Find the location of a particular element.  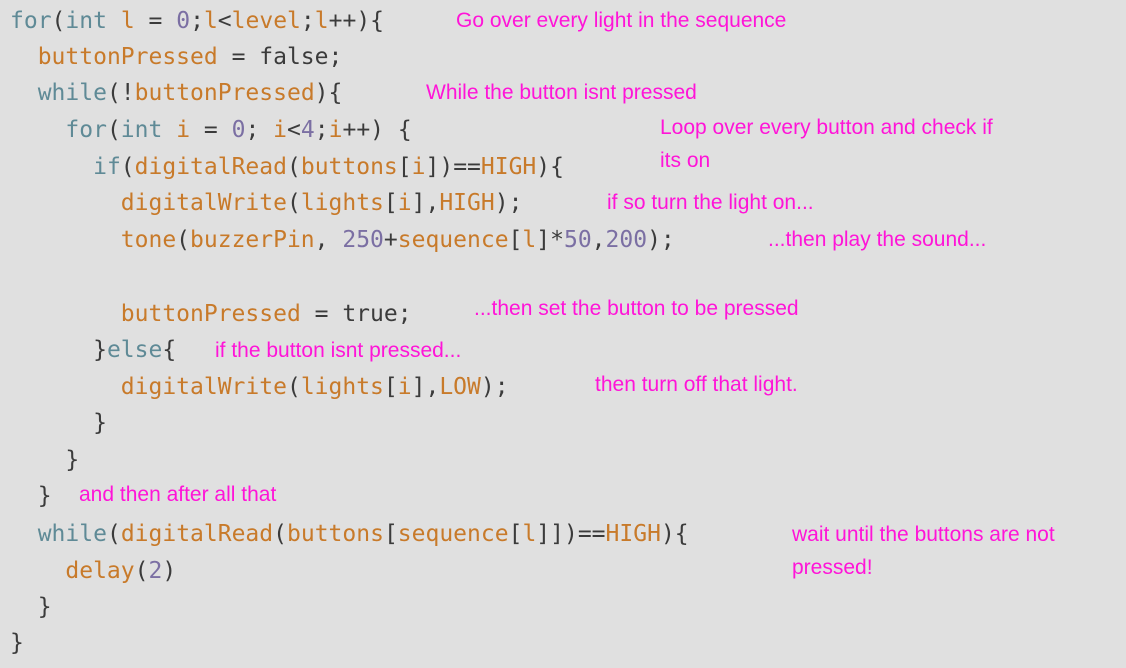

code-token: = true; is located at coordinates (356, 314).